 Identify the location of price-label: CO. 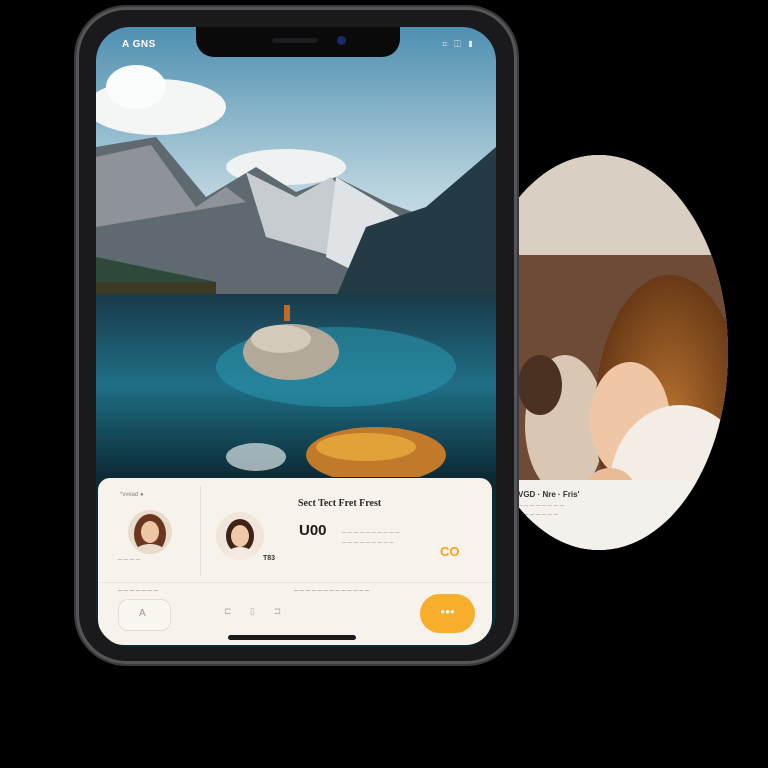
(450, 551).